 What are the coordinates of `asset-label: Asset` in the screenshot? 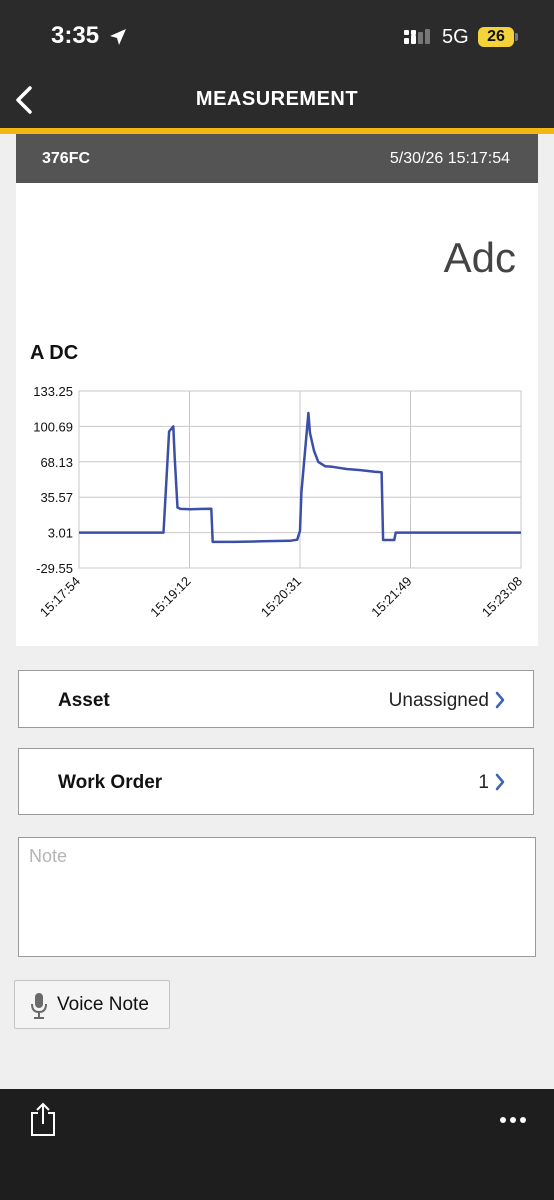 It's located at (84, 700).